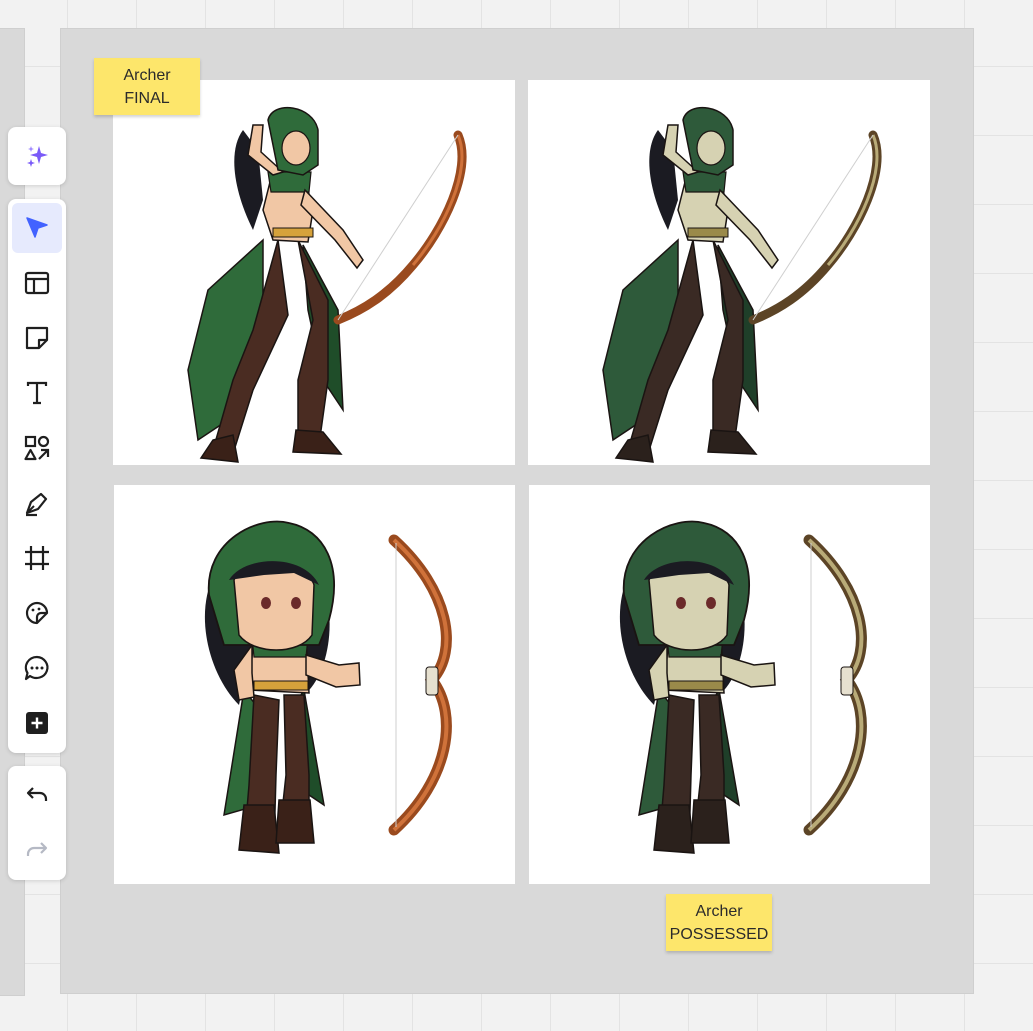  I want to click on sparkle-icon, so click(37, 156).